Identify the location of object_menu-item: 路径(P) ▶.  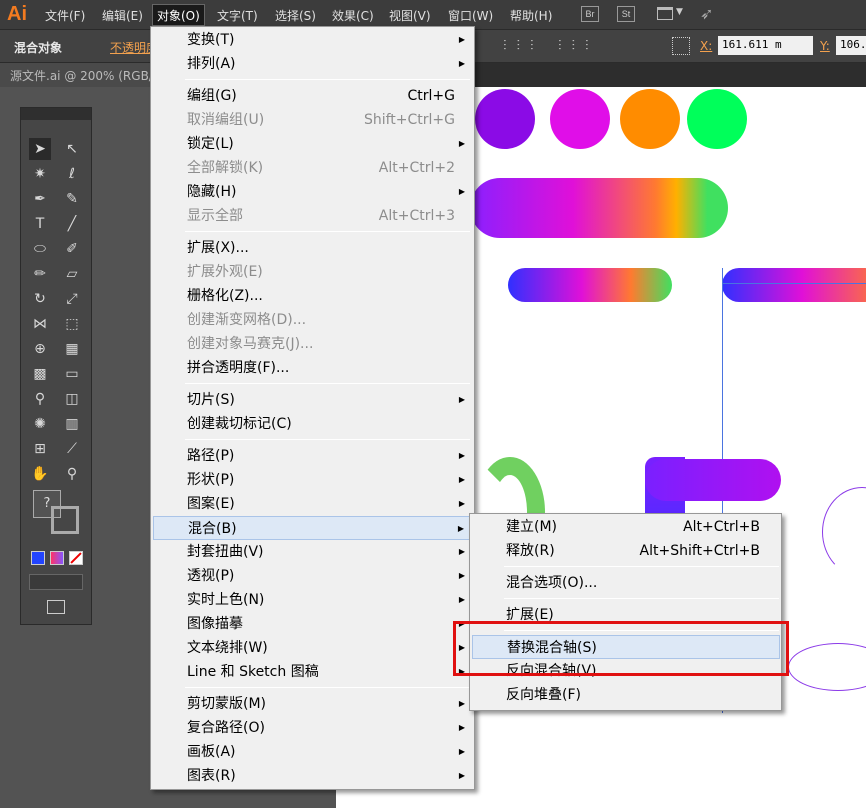
(313, 456).